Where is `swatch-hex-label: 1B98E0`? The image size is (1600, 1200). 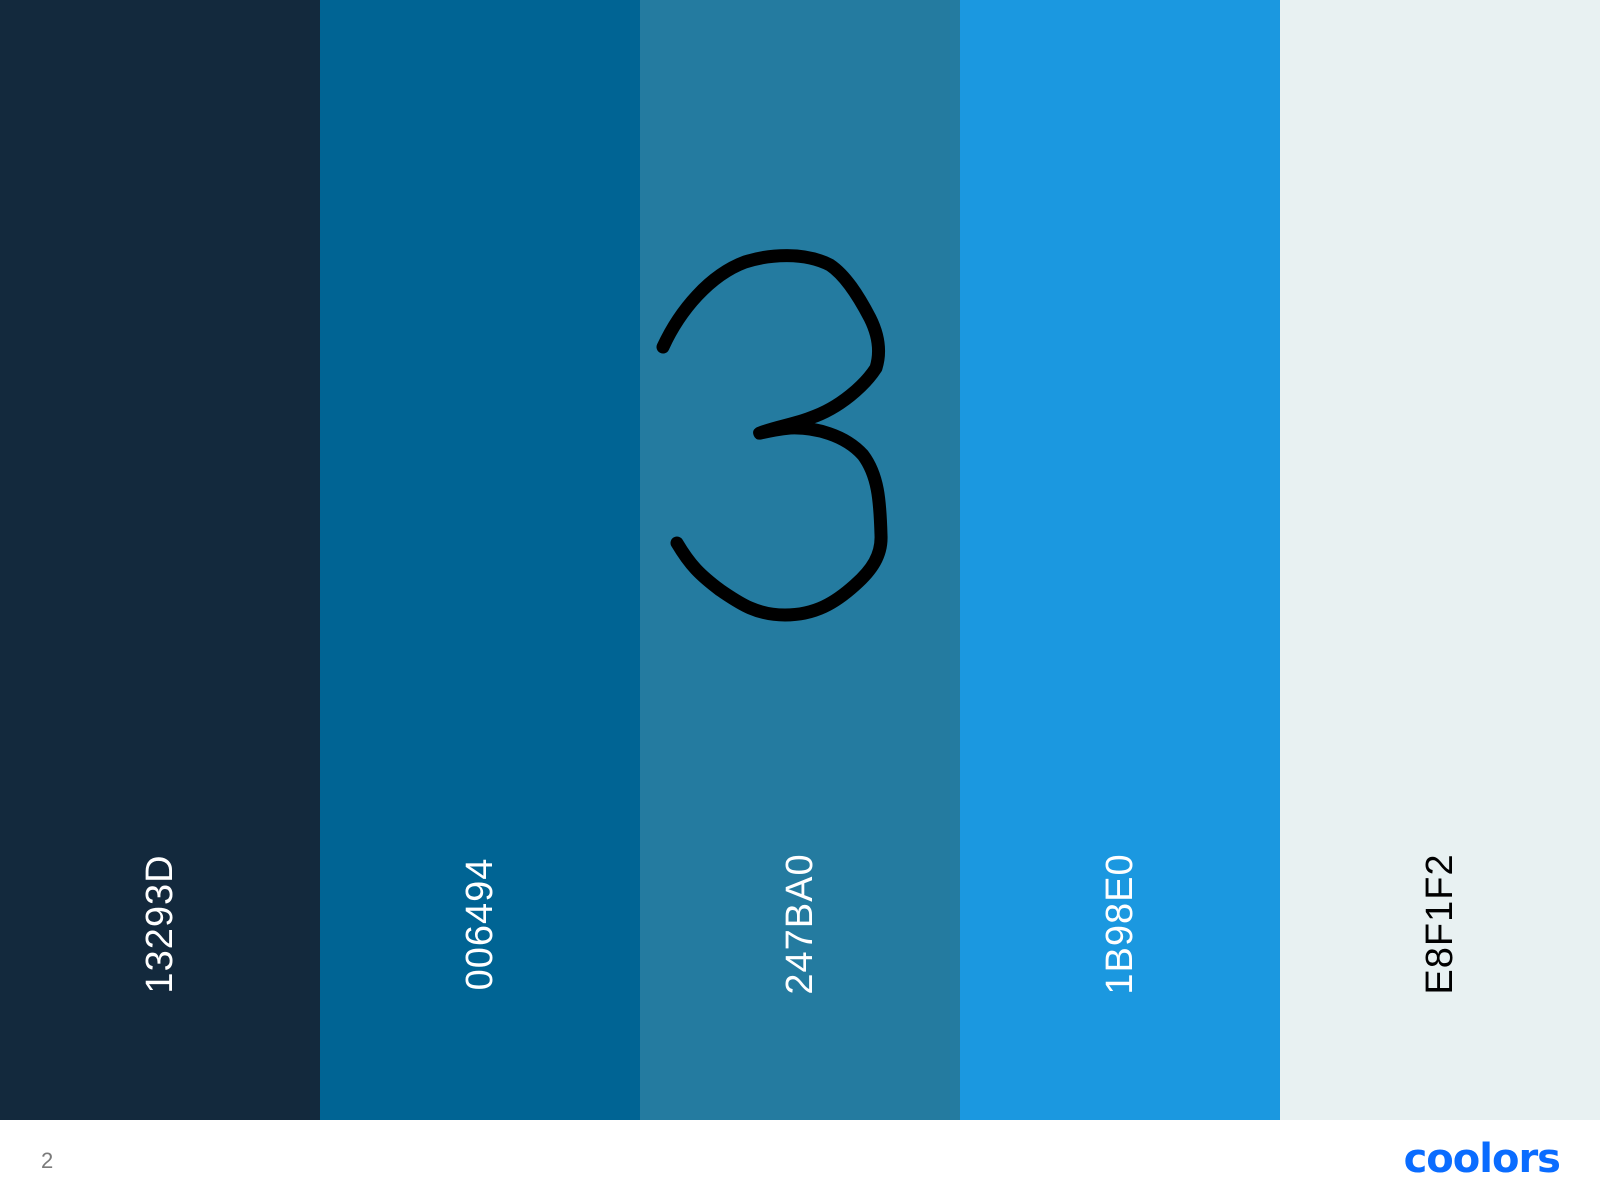
swatch-hex-label: 1B98E0 is located at coordinates (1120, 924).